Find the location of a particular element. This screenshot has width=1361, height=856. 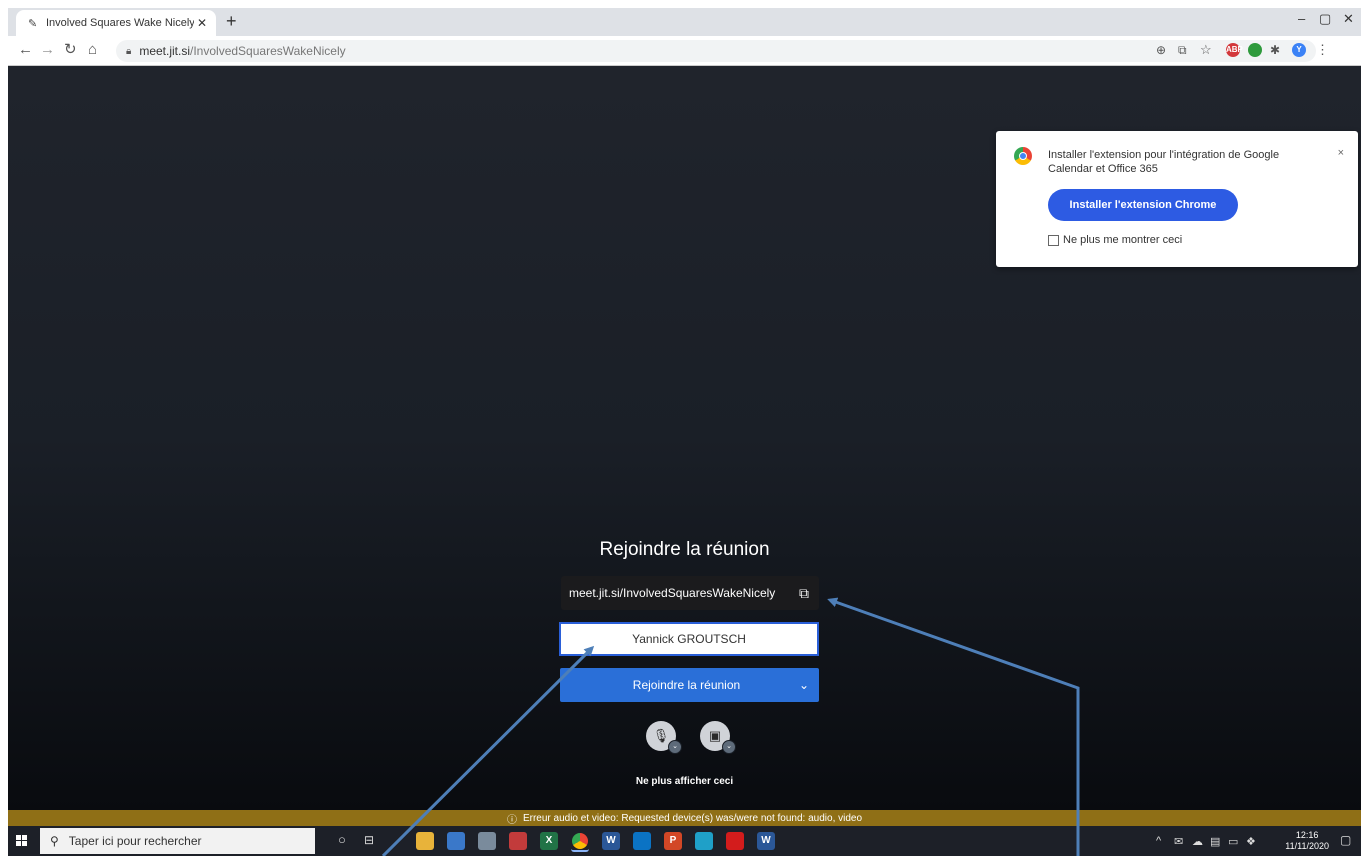

arrow-to-copy-icon is located at coordinates (953, 726).